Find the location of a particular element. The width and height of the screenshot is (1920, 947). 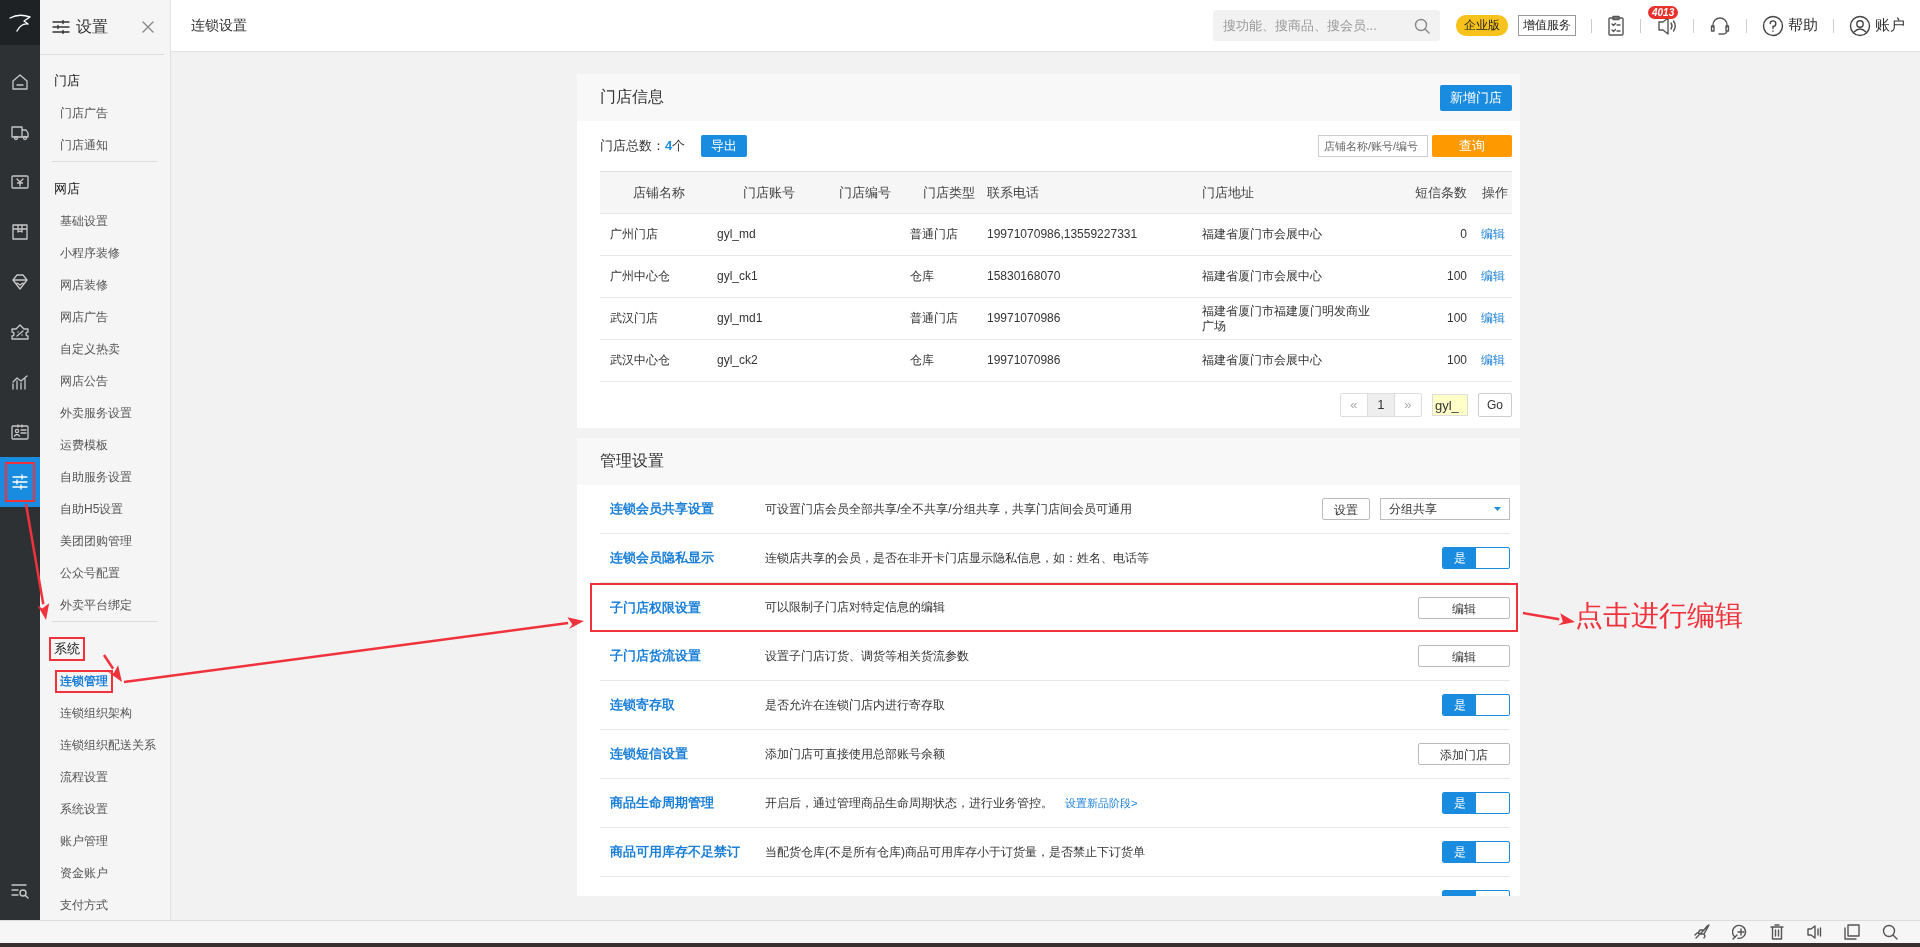

column-header: 门店地址 is located at coordinates (1228, 192).